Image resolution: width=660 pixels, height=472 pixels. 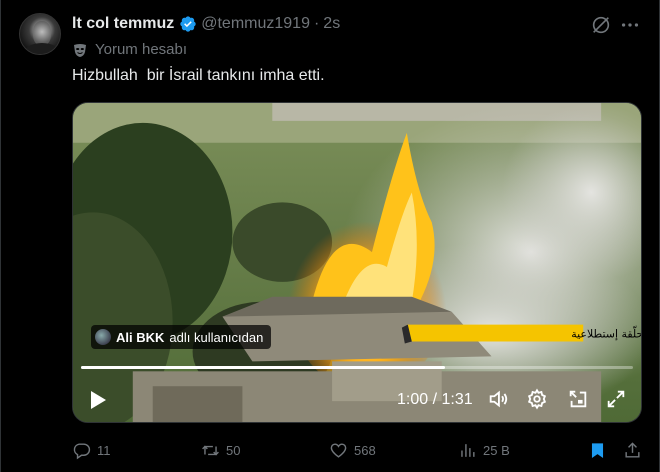 I want to click on account-label: Yorum hesabı, so click(x=129, y=49).